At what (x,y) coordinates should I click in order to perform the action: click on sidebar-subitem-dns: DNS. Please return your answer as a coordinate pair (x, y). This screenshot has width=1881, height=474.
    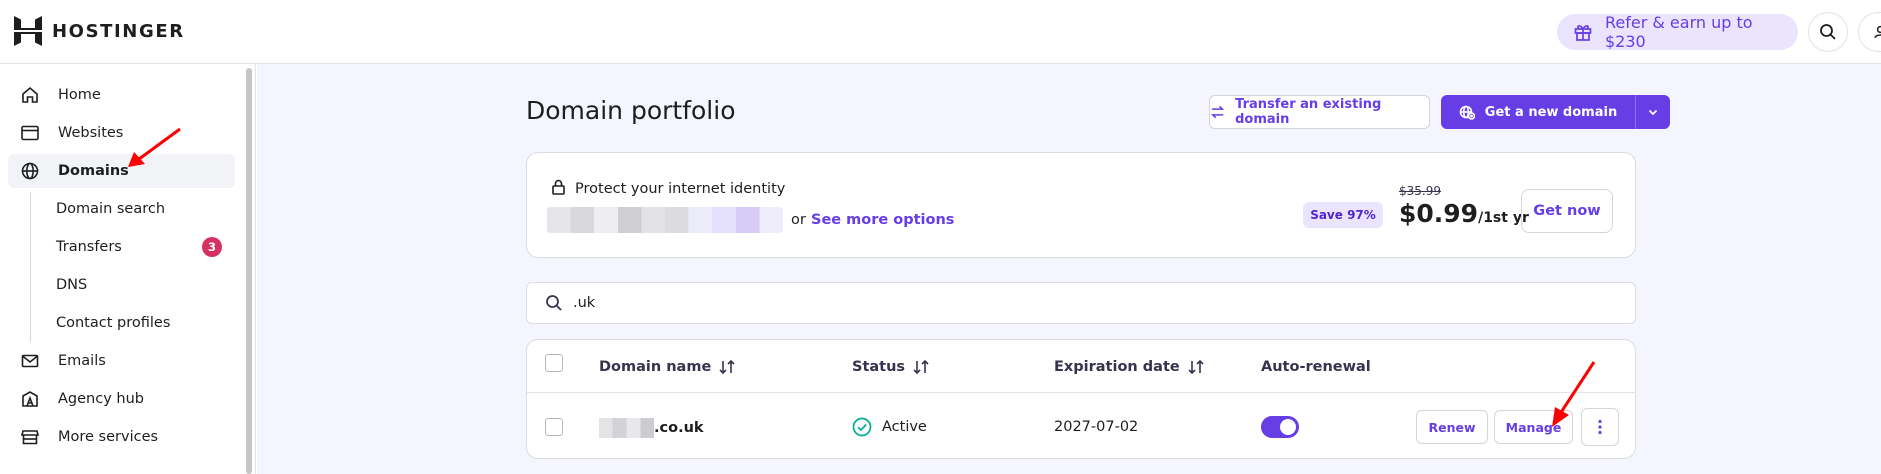
    Looking at the image, I should click on (146, 285).